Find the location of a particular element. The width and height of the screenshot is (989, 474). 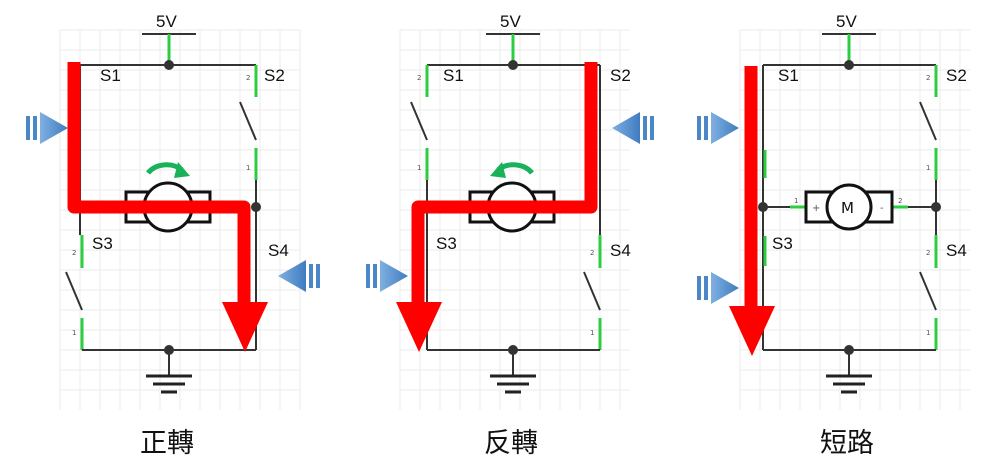

motor-minus-sign: - is located at coordinates (882, 208).